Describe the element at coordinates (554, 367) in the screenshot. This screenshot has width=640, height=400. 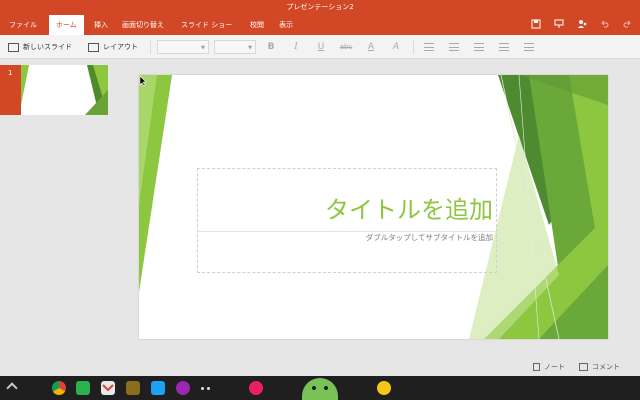
I see `notes-label: ノート` at that location.